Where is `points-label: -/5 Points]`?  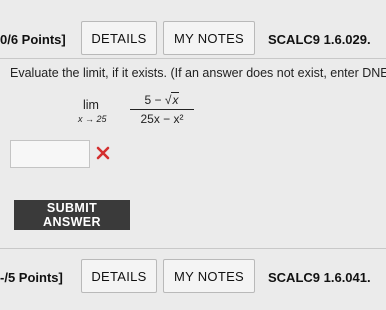
points-label: -/5 Points] is located at coordinates (31, 277).